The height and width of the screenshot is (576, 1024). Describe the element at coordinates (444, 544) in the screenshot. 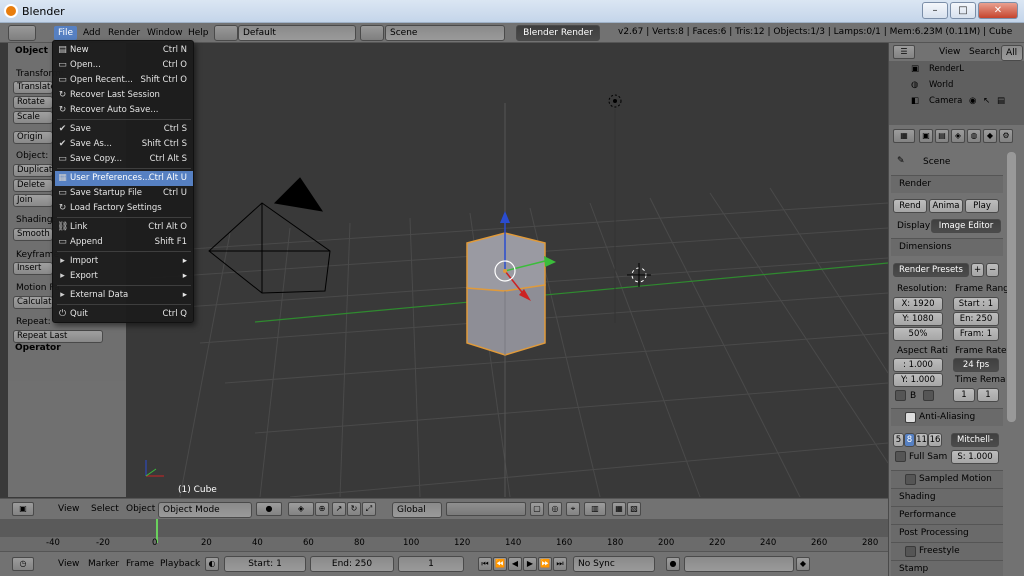

I see `timeline-ruler` at that location.